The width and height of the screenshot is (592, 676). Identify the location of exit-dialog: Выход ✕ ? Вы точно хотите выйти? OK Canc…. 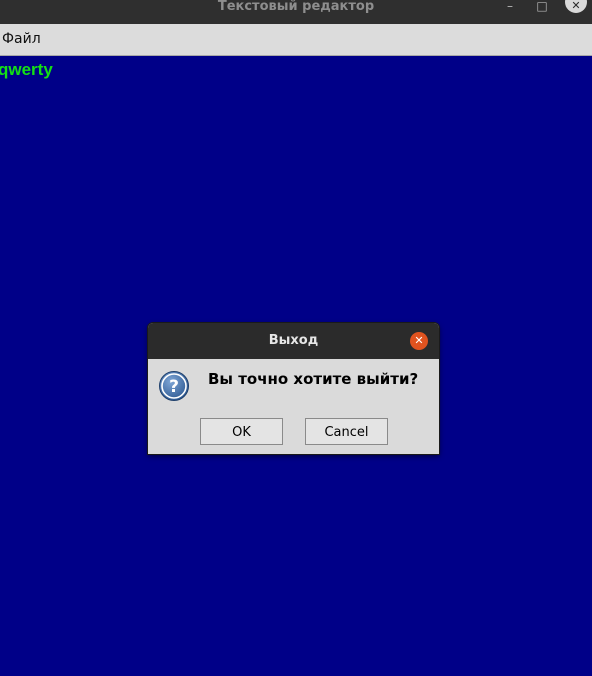
(293, 388).